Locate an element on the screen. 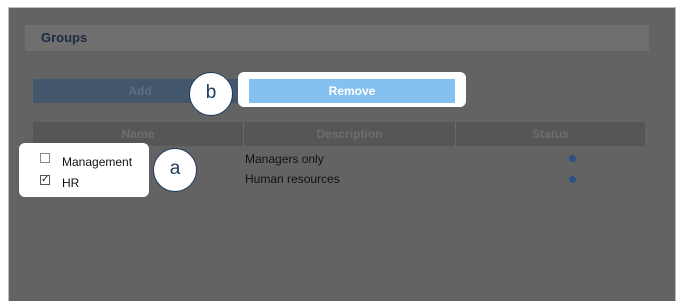 The height and width of the screenshot is (301, 684). checkbox-management is located at coordinates (45, 158).